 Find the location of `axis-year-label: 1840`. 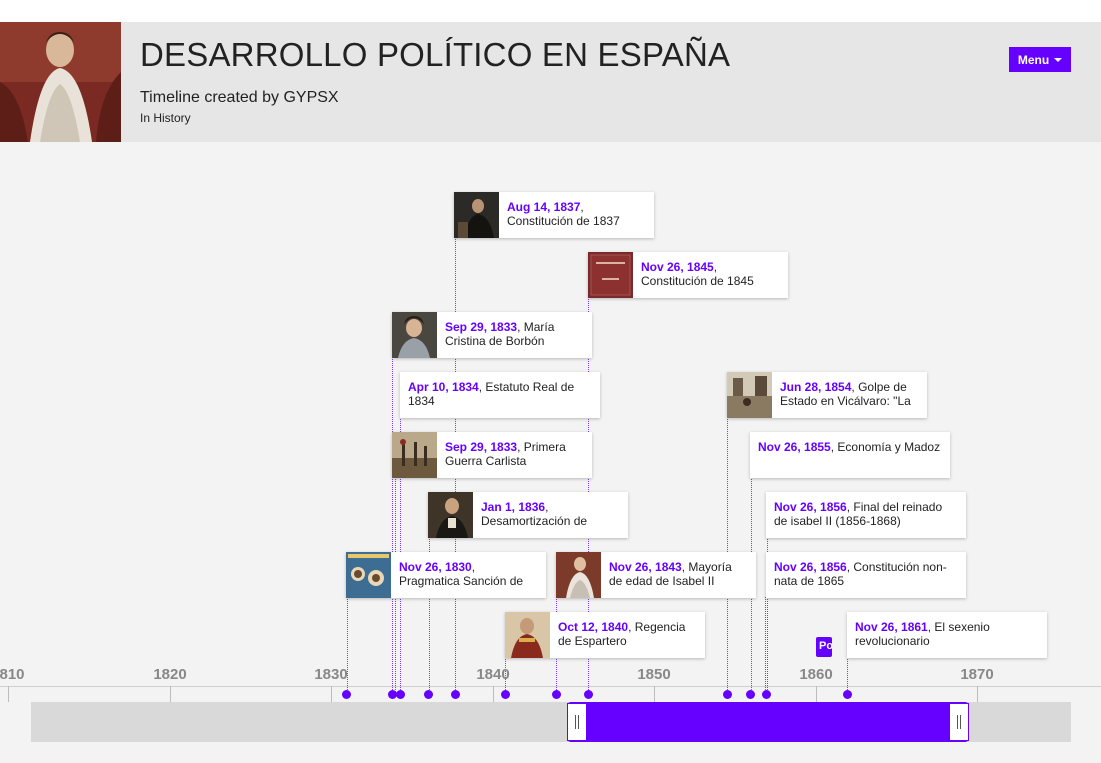

axis-year-label: 1840 is located at coordinates (493, 674).